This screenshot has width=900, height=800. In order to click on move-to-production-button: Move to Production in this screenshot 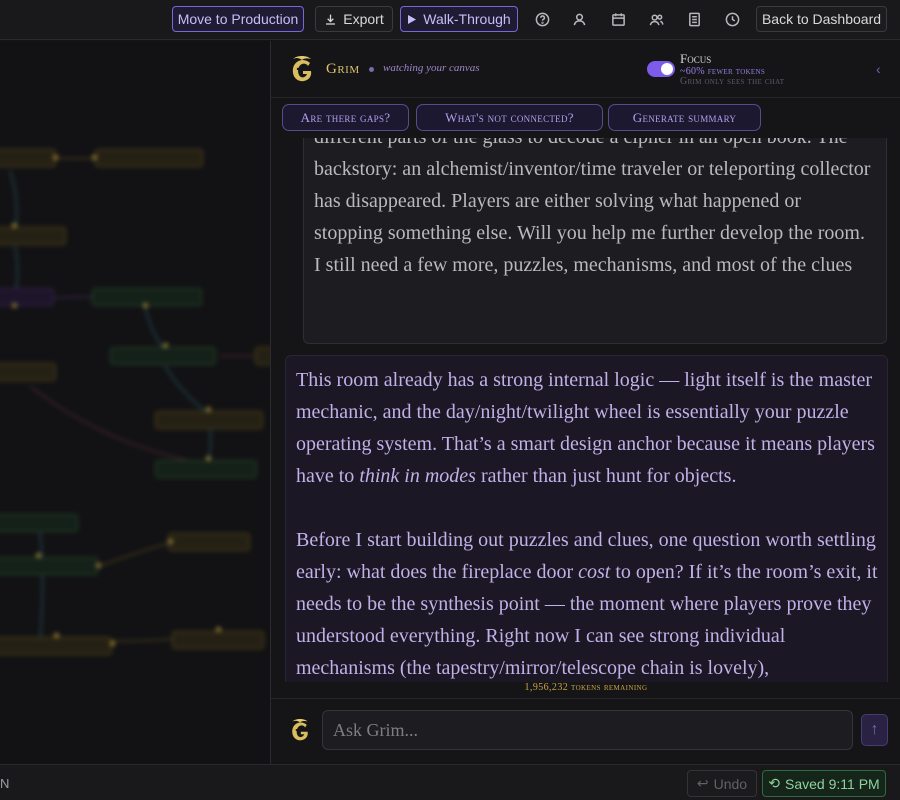, I will do `click(238, 19)`.